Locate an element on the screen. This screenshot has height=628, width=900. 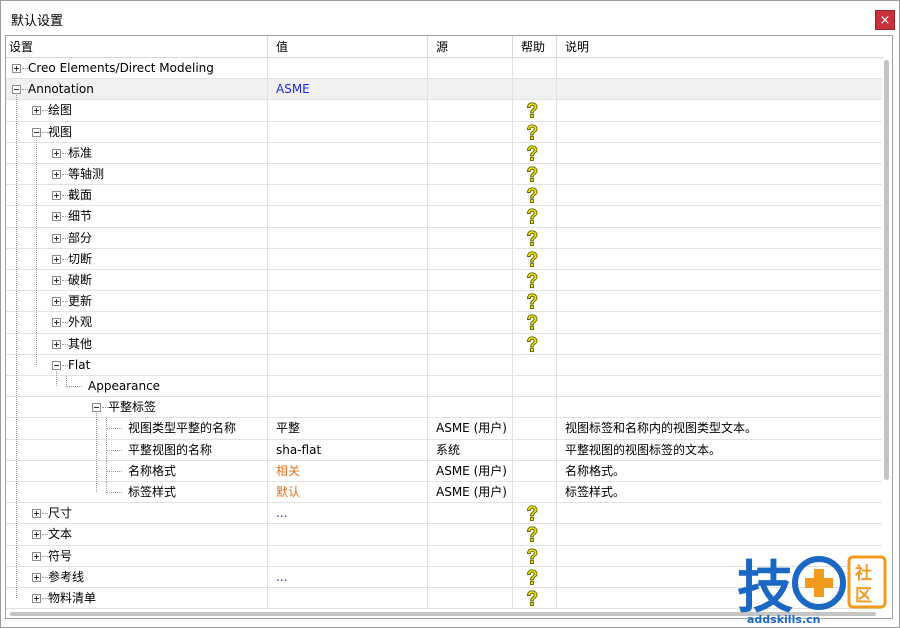
close-button: × is located at coordinates (885, 20).